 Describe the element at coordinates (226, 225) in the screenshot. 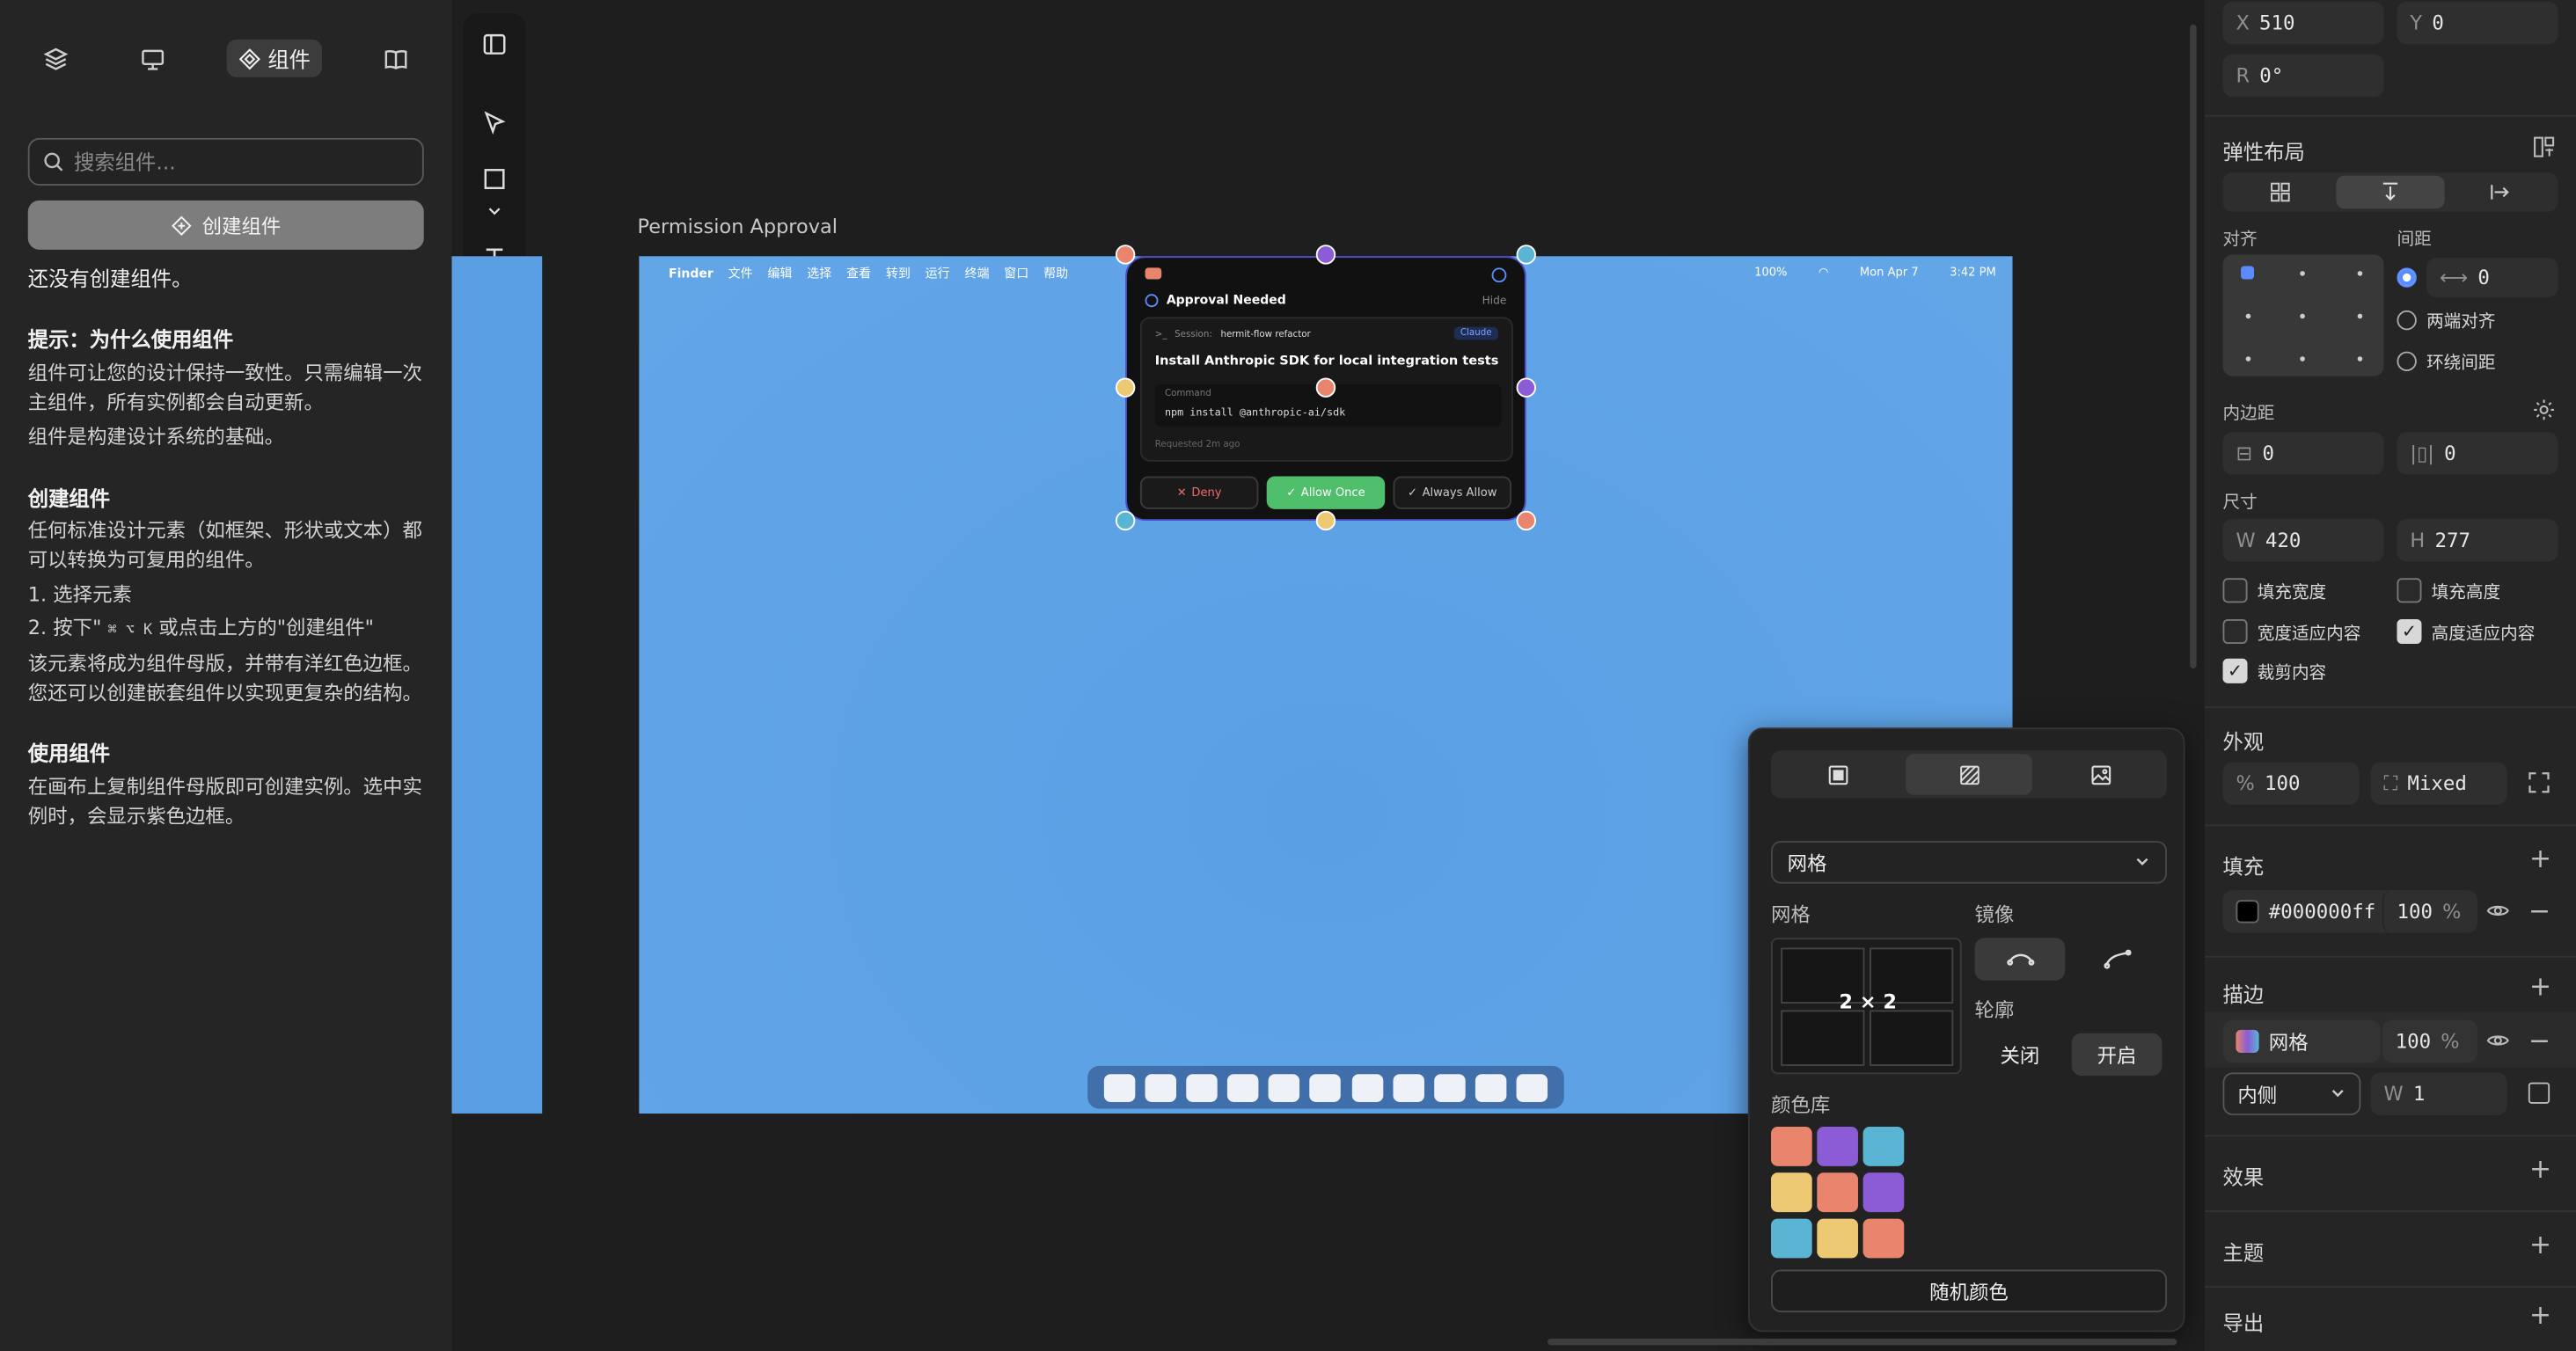

I see `create-component-button: 创建组件` at that location.